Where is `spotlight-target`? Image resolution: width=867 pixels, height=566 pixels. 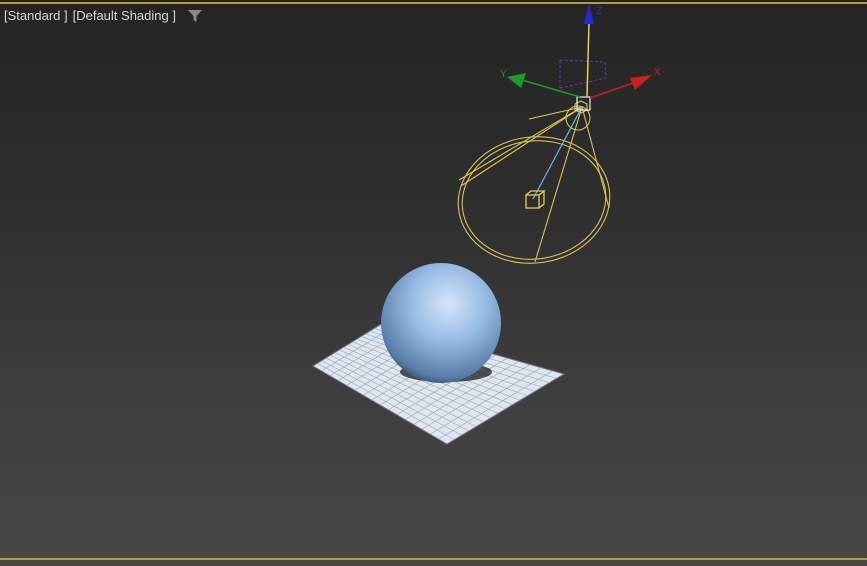 spotlight-target is located at coordinates (535, 199).